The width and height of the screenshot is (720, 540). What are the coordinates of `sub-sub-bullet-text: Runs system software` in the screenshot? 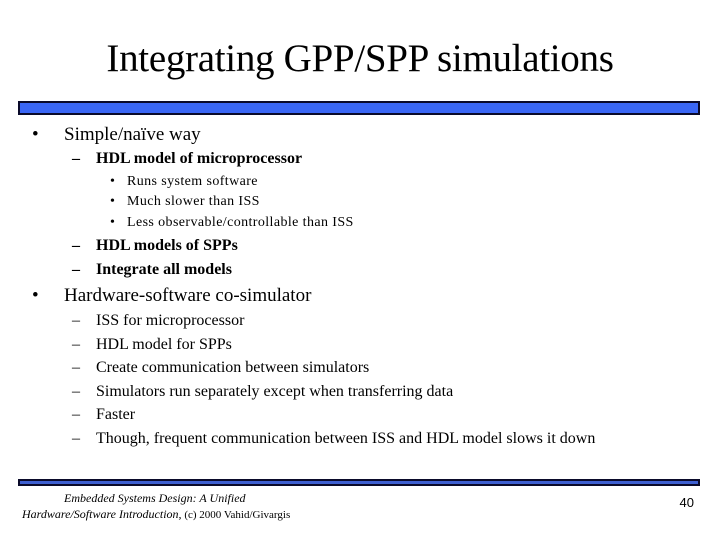 It's located at (192, 181).